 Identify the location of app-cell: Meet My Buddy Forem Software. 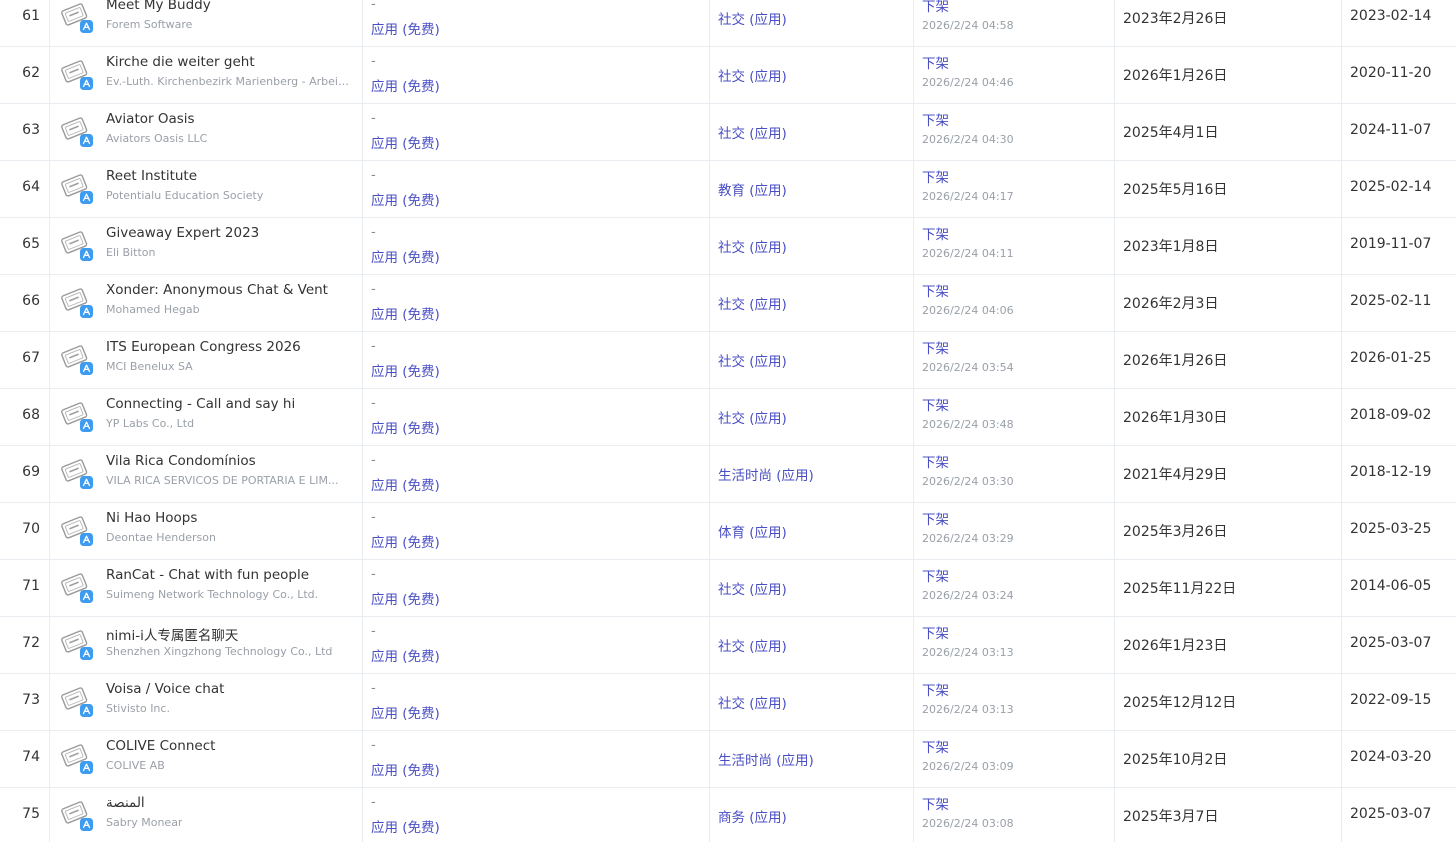
(206, 23).